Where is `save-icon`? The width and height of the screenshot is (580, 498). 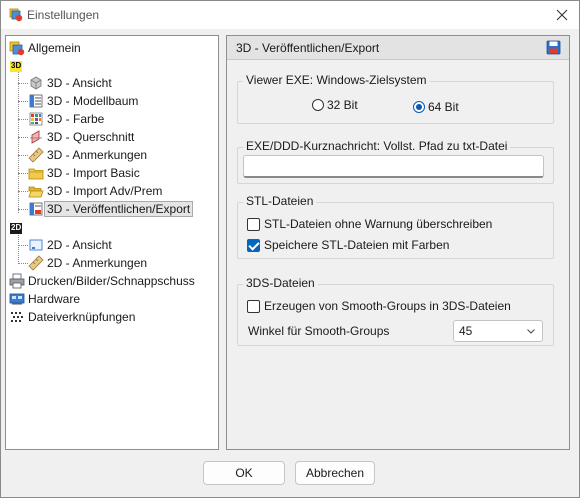 save-icon is located at coordinates (553, 47).